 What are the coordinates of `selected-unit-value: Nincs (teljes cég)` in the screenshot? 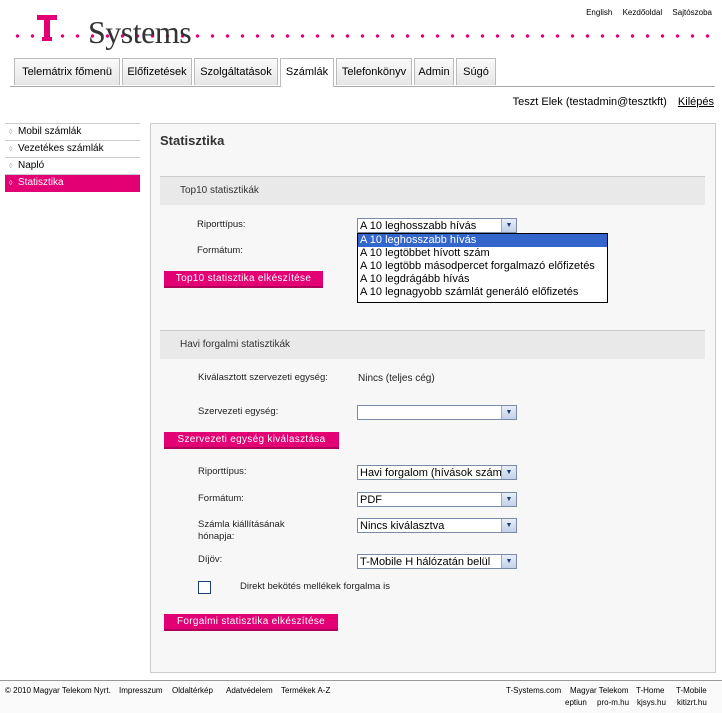 It's located at (396, 378).